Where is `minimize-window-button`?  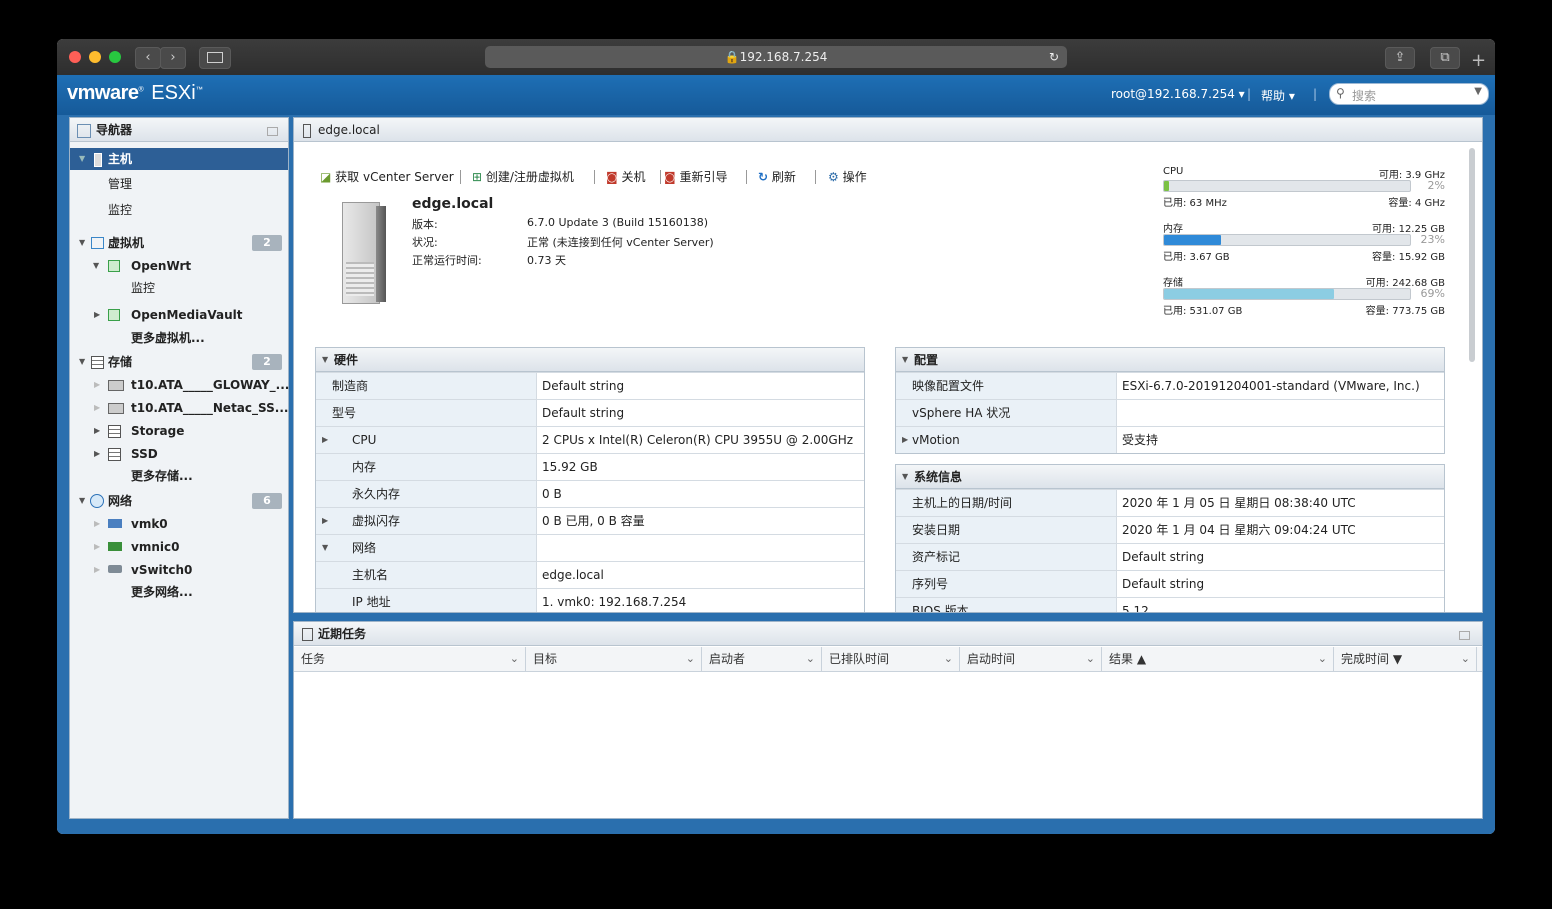
minimize-window-button is located at coordinates (95, 57).